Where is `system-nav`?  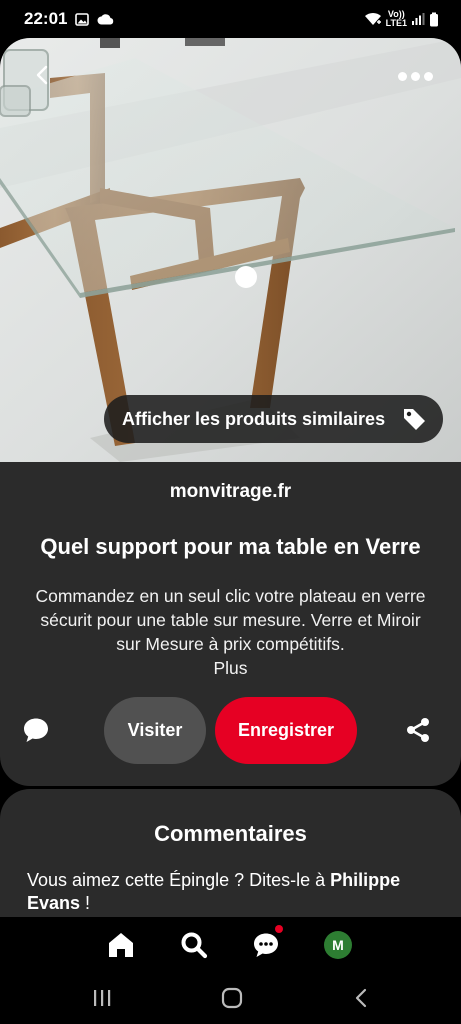
system-nav is located at coordinates (230, 998).